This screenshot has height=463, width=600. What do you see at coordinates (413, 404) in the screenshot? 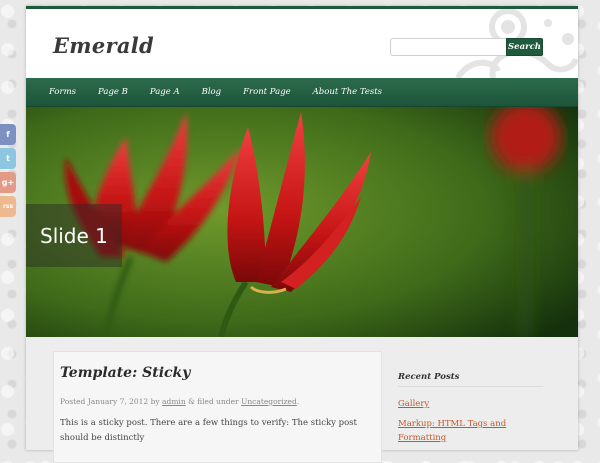
I see `recent-post-link-gallery: Gallery` at bounding box center [413, 404].